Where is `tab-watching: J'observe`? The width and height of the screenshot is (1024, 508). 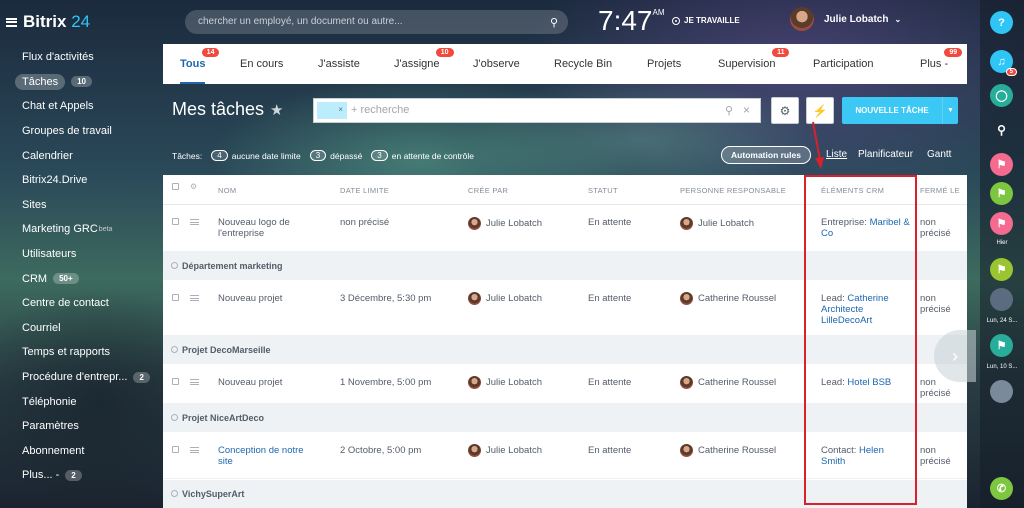 tab-watching: J'observe is located at coordinates (496, 64).